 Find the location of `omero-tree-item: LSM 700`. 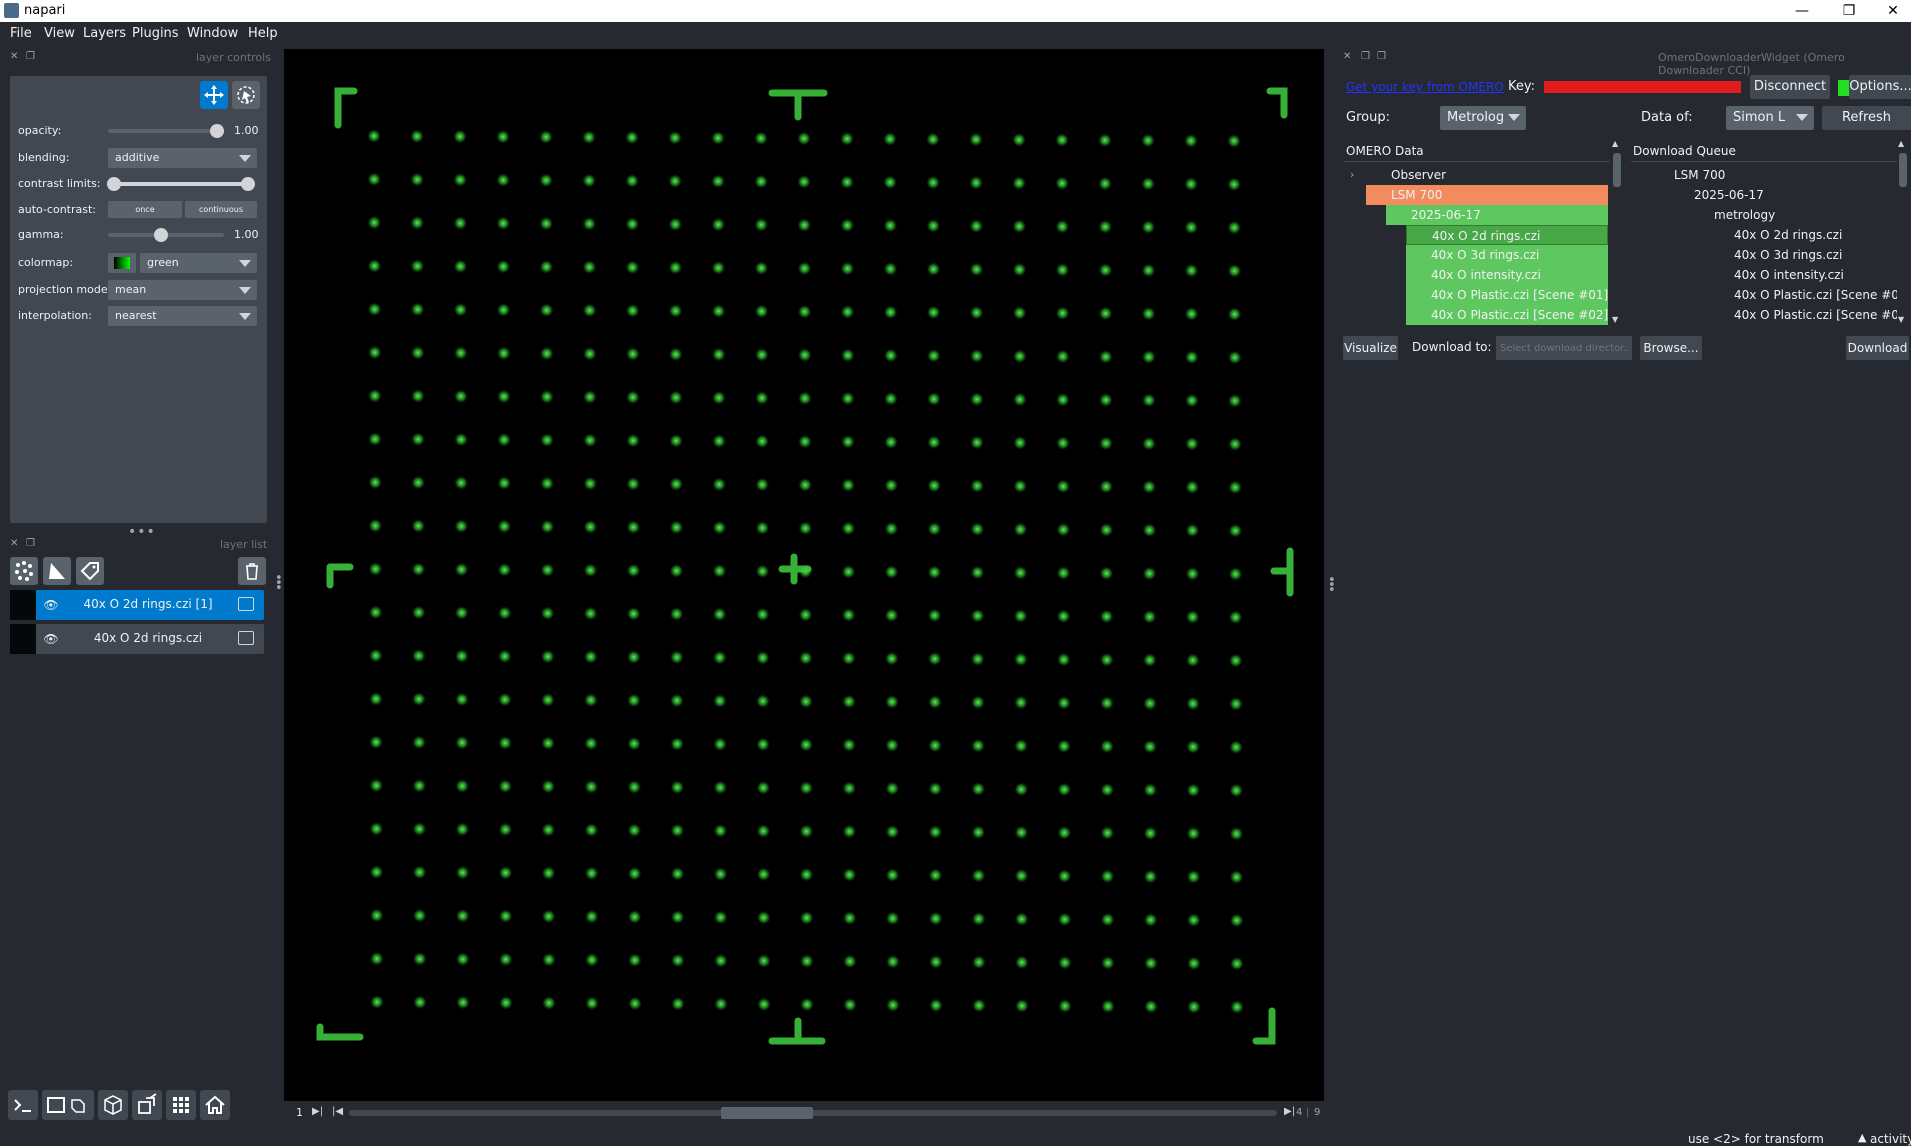

omero-tree-item: LSM 700 is located at coordinates (1487, 195).